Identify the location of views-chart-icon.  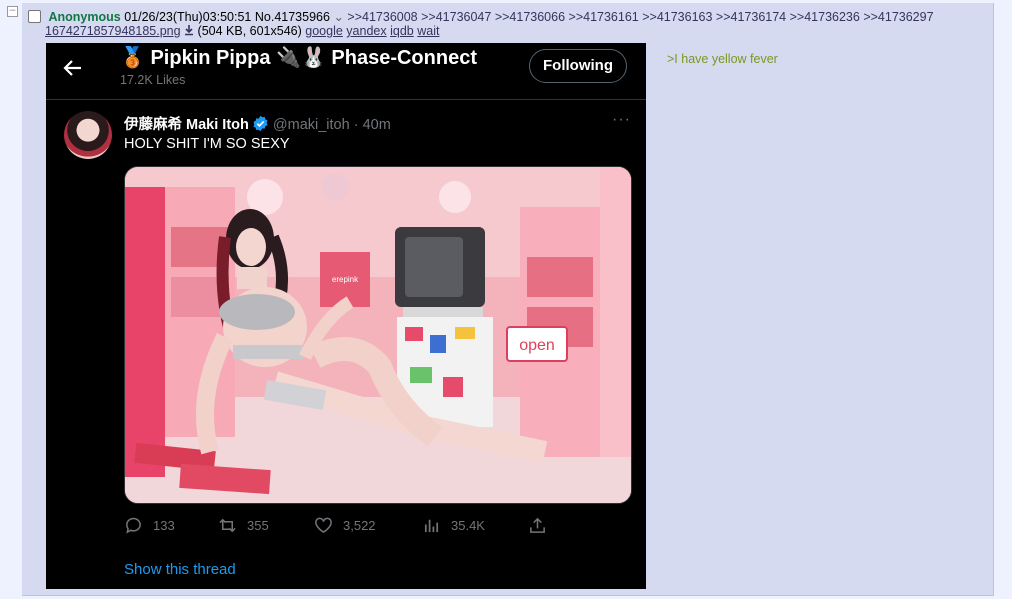
(431, 525).